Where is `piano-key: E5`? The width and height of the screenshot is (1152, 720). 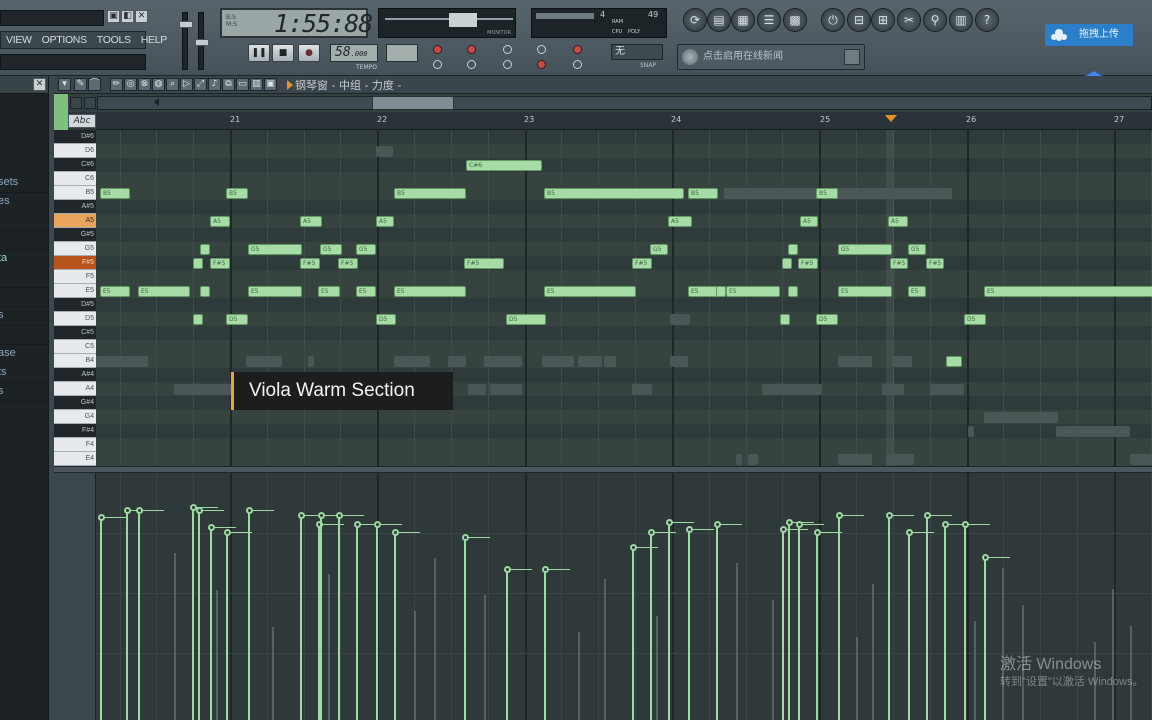
piano-key: E5 is located at coordinates (75, 291).